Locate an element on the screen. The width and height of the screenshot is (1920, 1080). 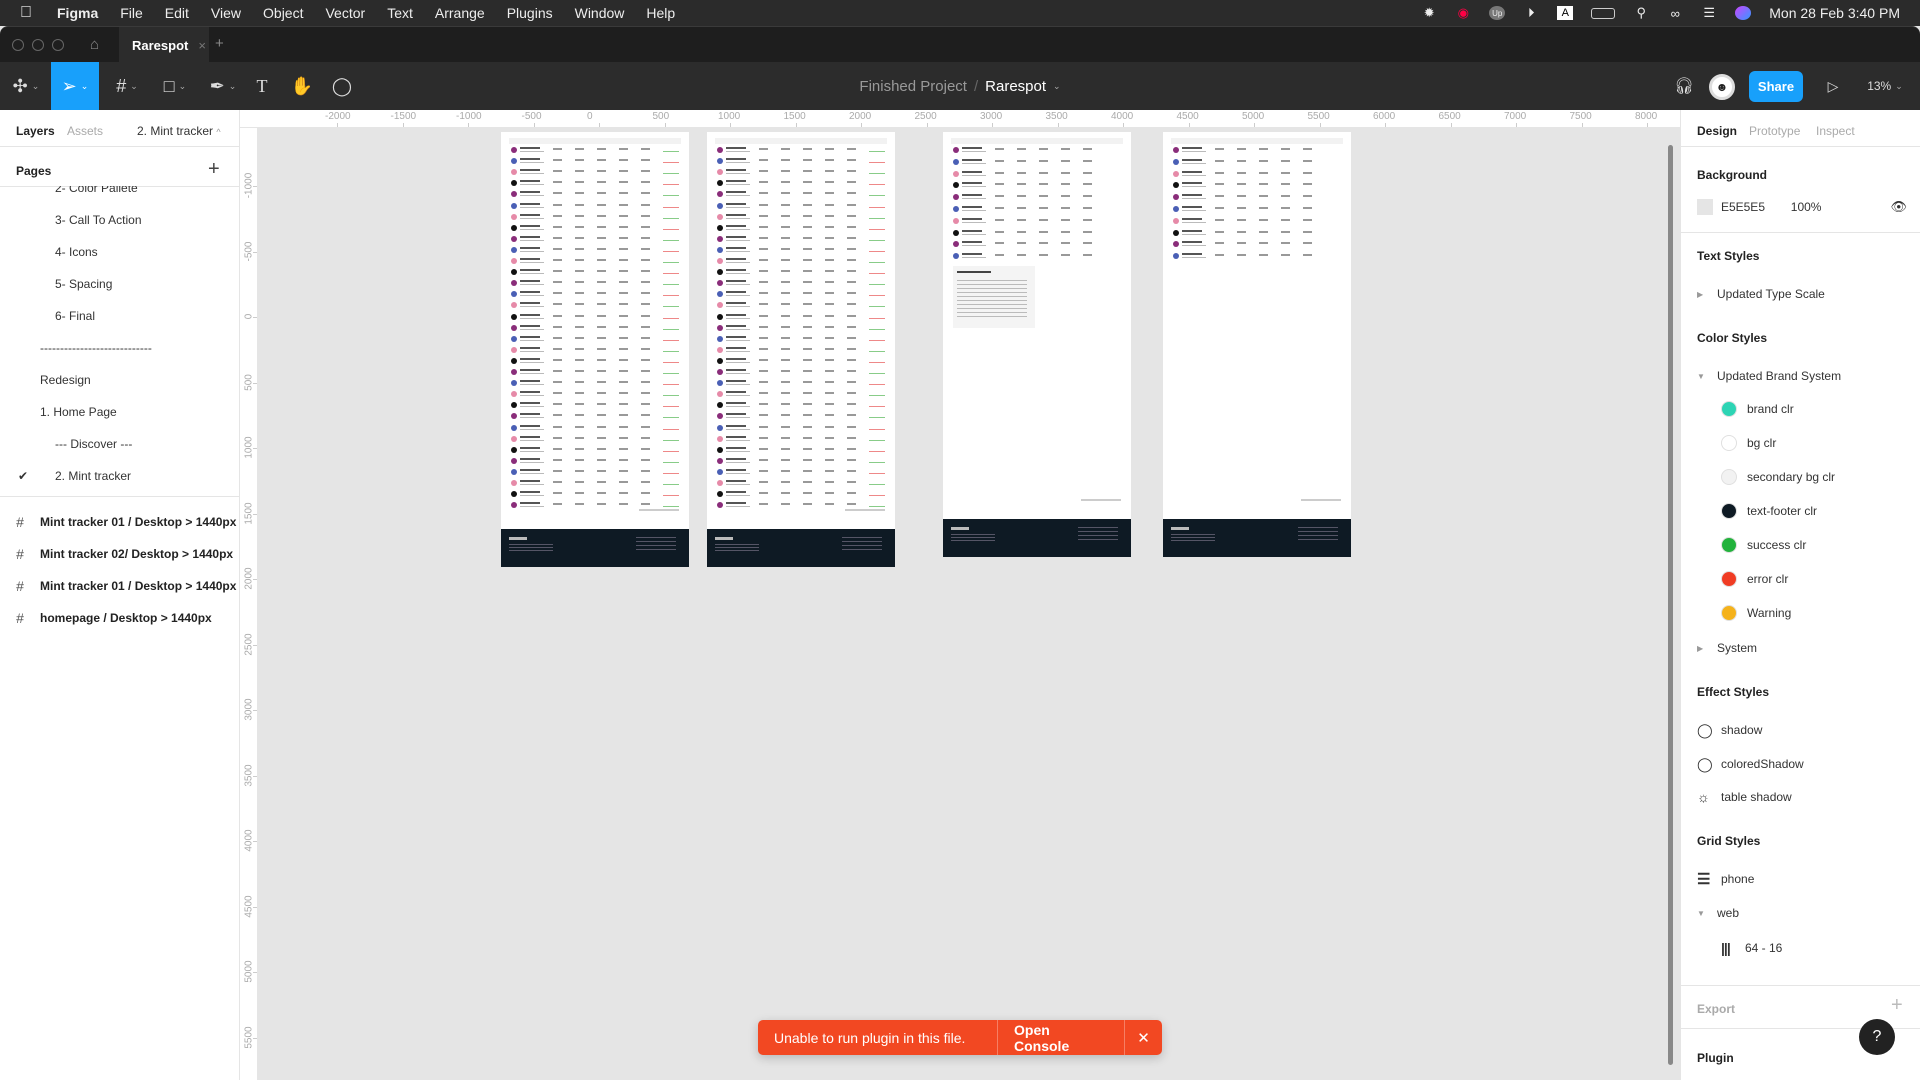
row-name is located at coordinates (736, 458).